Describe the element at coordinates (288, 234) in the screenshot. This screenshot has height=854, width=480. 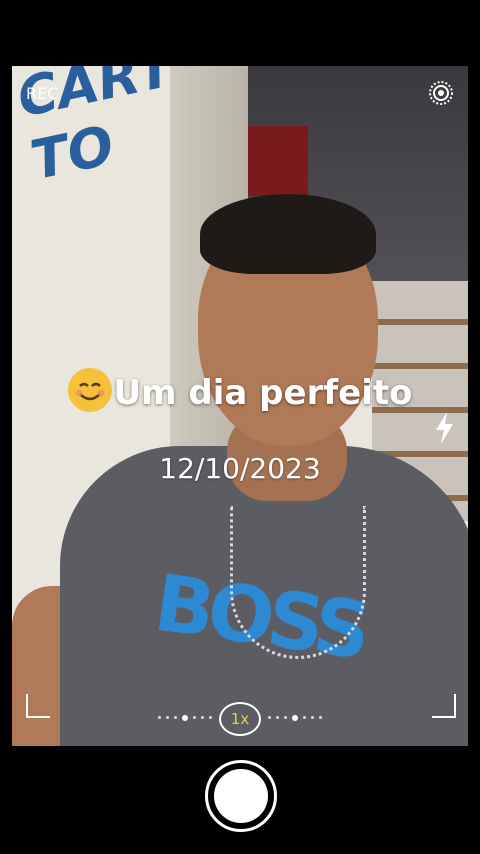
I see `person-hair` at that location.